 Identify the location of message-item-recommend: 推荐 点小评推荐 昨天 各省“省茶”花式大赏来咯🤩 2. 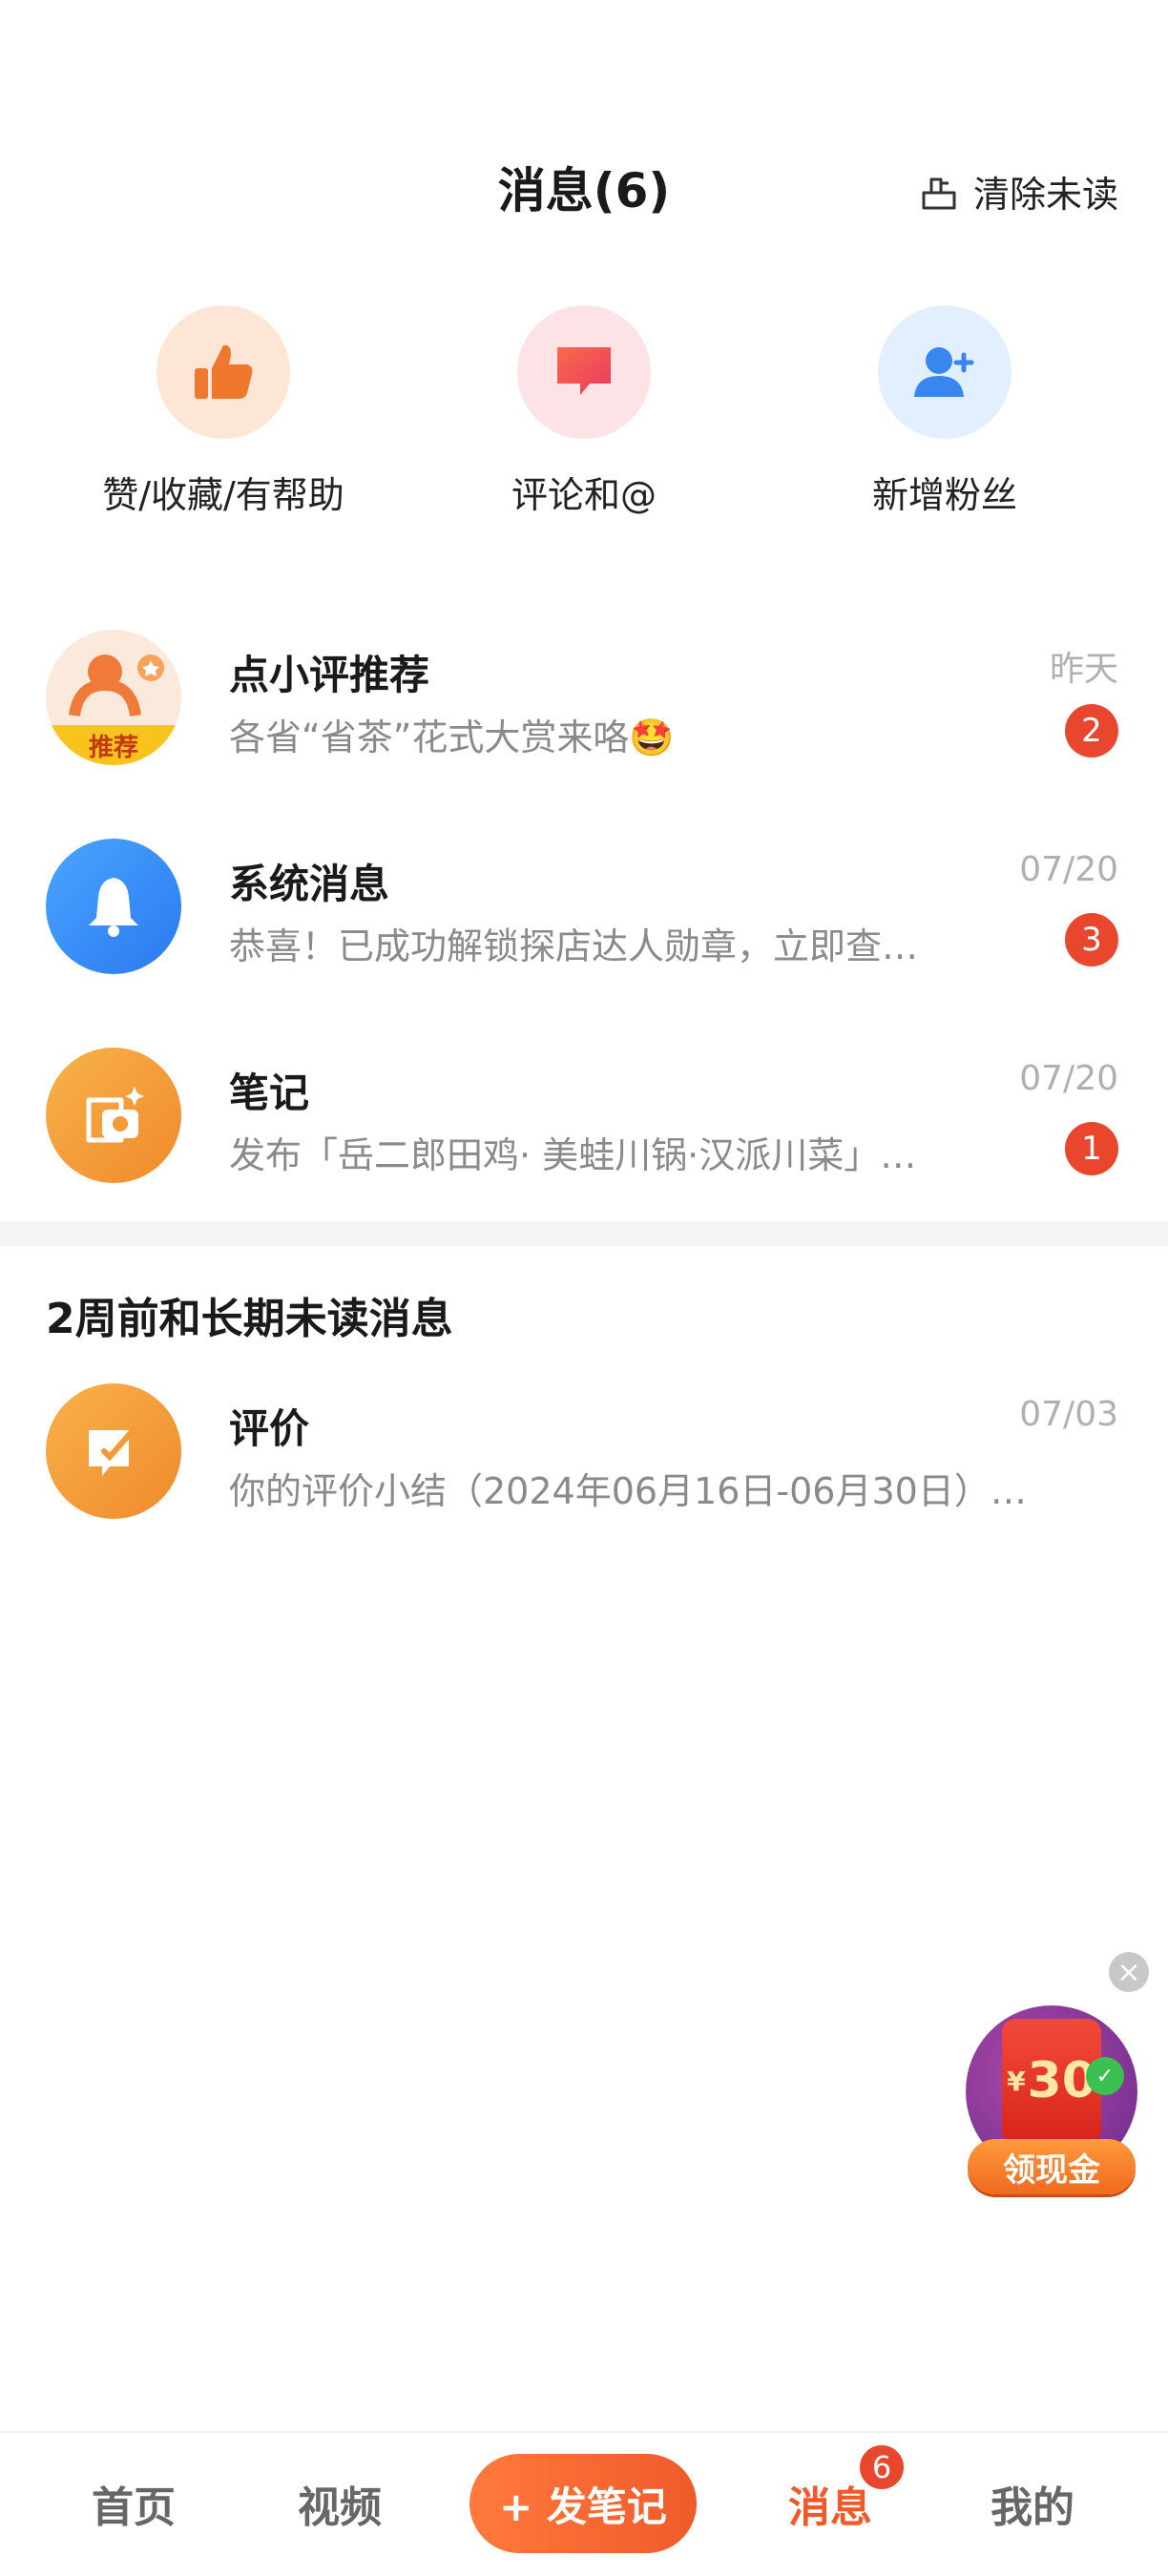
(584, 724).